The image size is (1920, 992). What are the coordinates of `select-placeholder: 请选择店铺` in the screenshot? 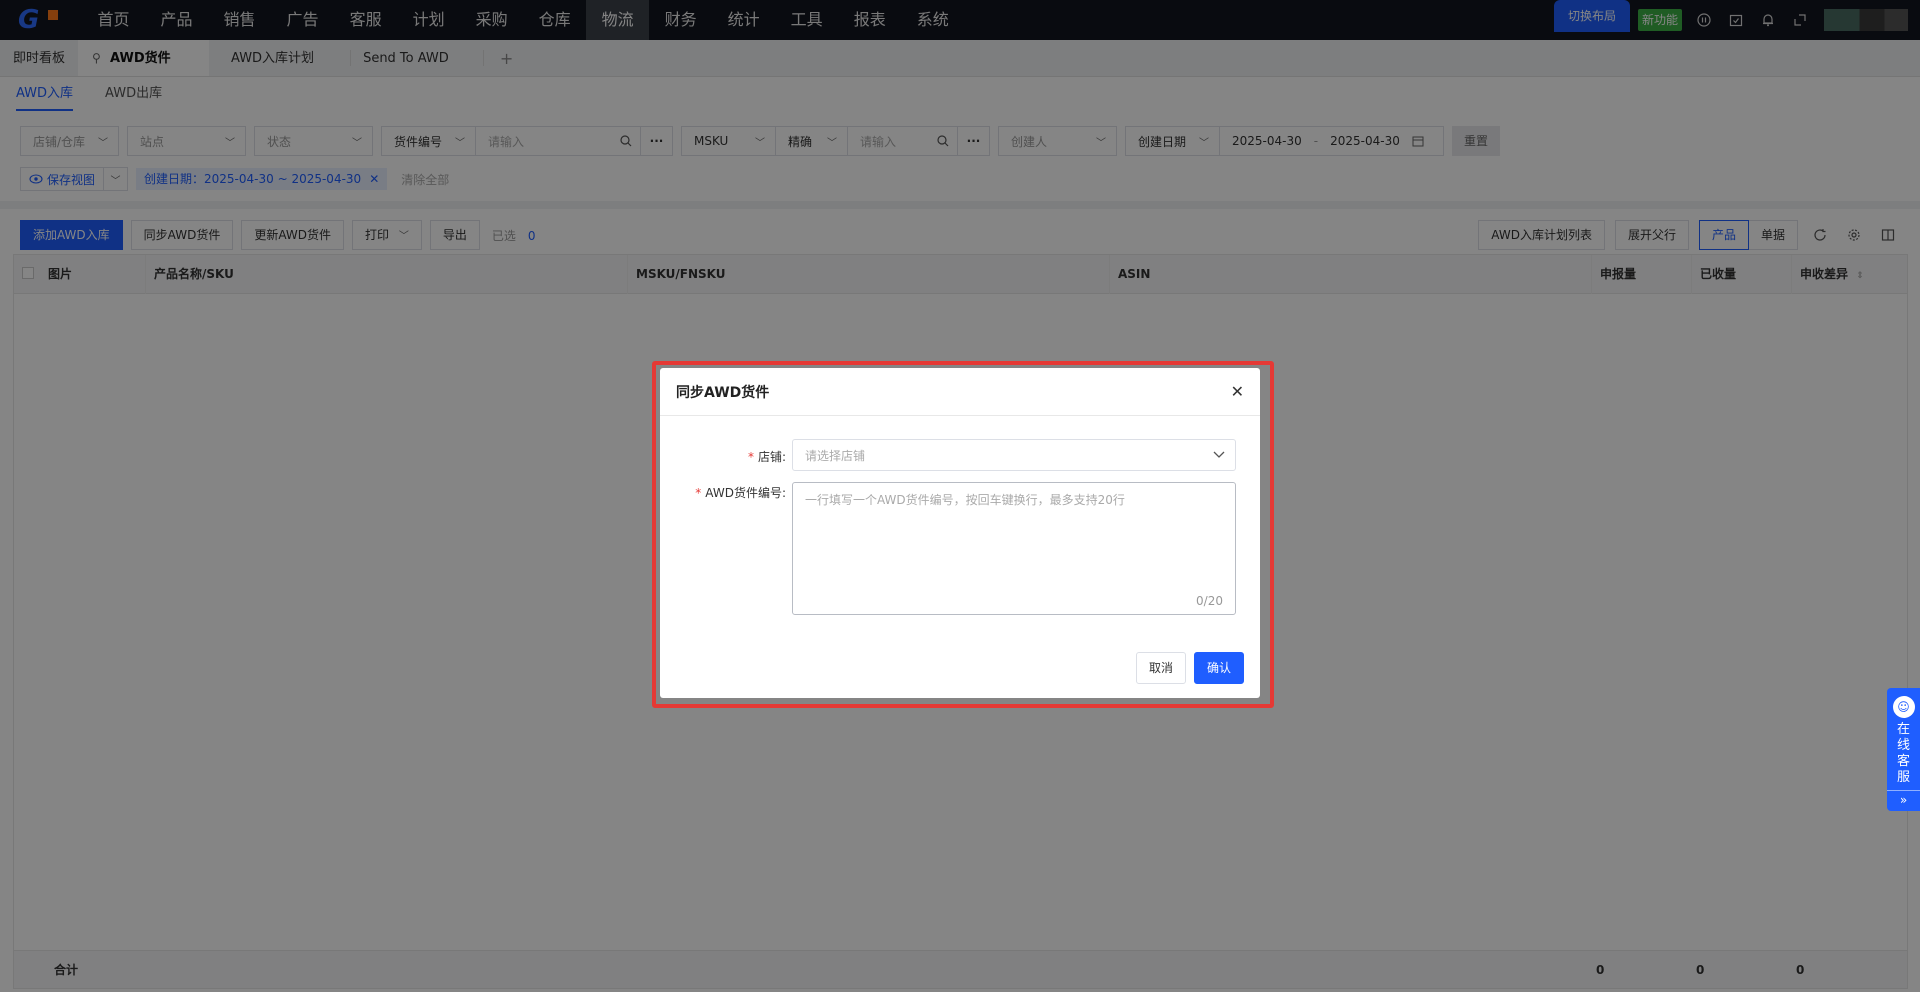 It's located at (835, 455).